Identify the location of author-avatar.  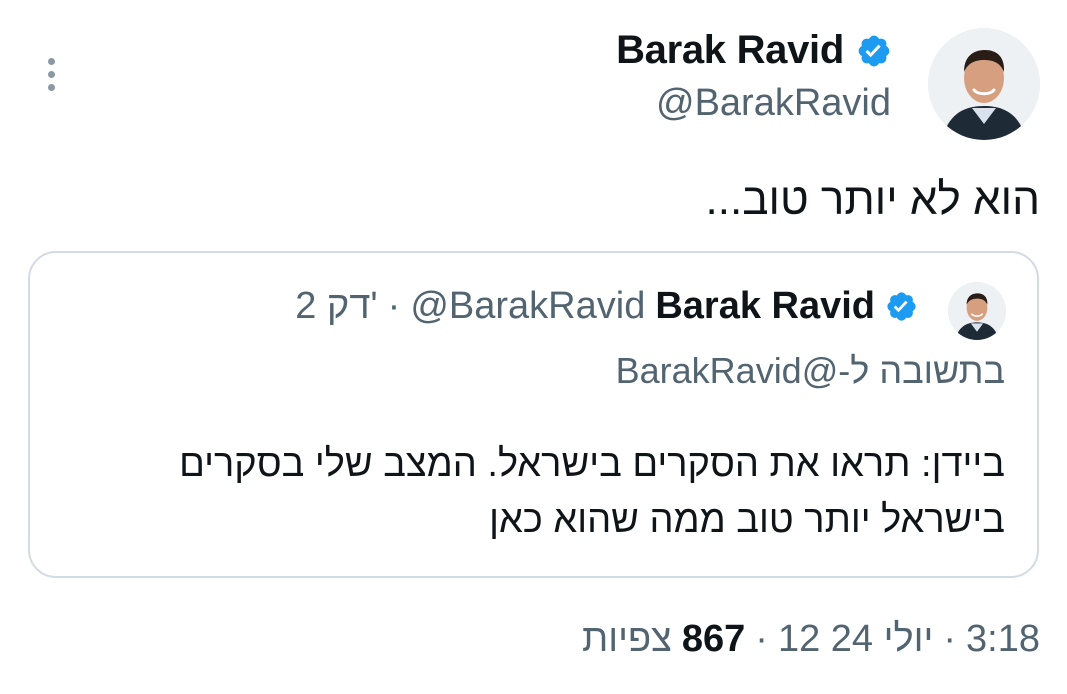
(984, 84).